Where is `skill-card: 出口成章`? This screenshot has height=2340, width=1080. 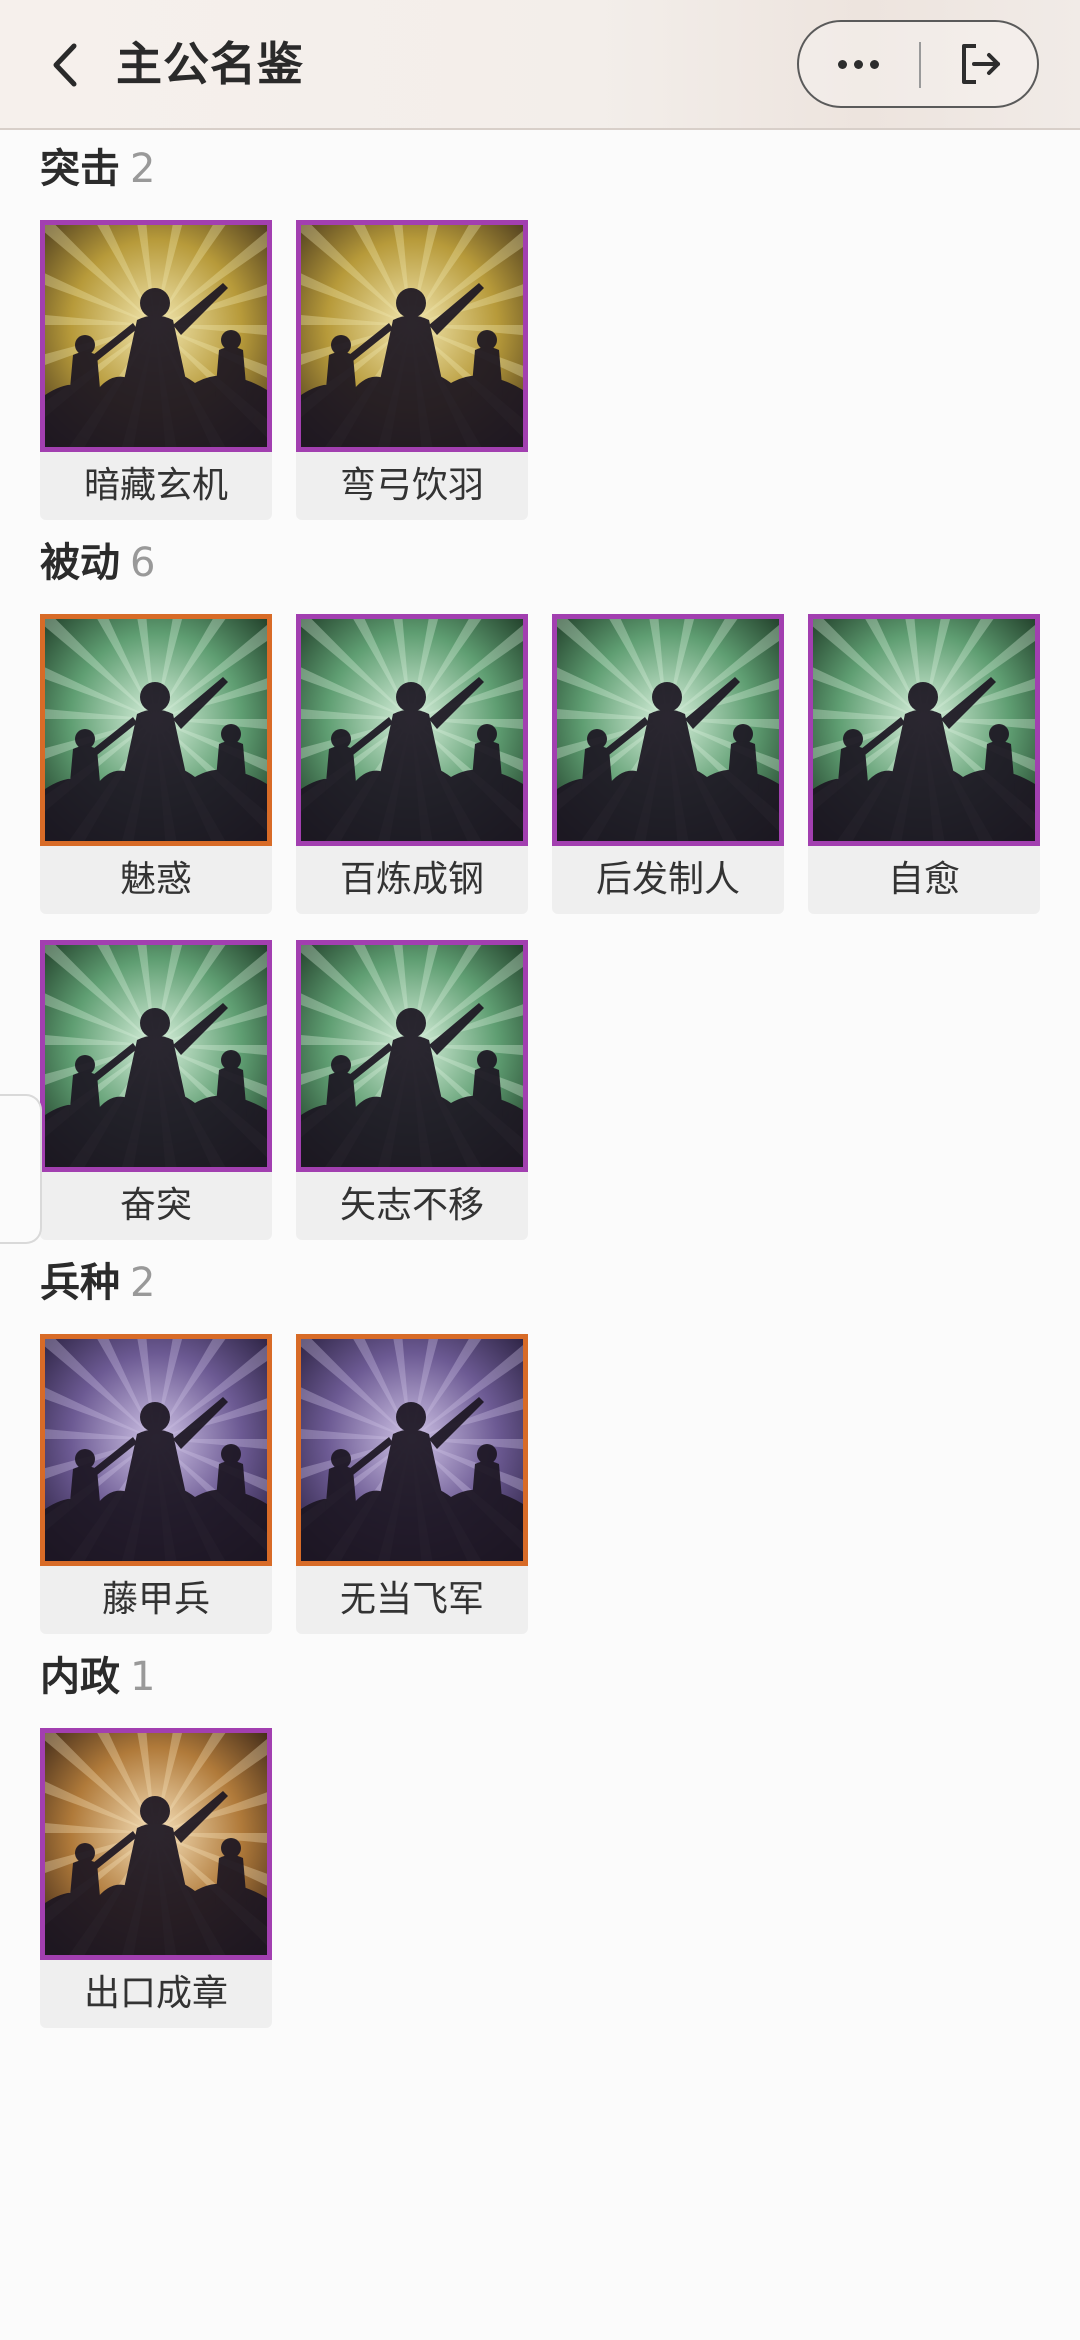
skill-card: 出口成章 is located at coordinates (156, 1878).